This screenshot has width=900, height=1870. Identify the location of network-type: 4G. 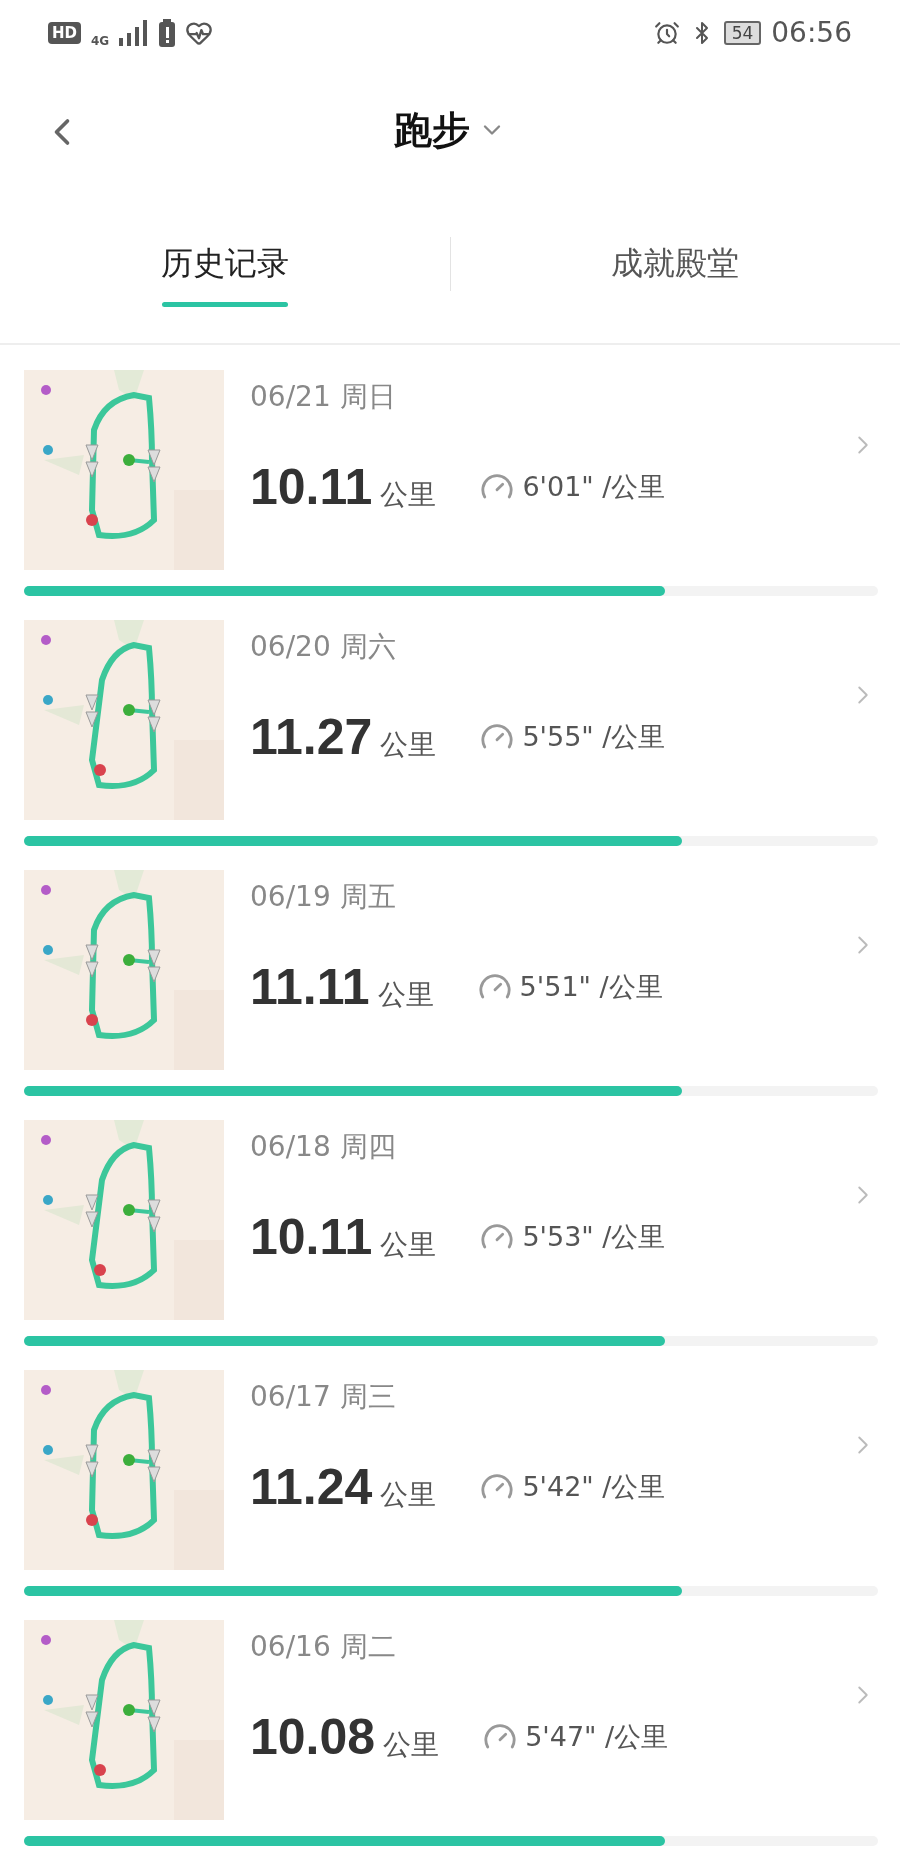
(100, 40).